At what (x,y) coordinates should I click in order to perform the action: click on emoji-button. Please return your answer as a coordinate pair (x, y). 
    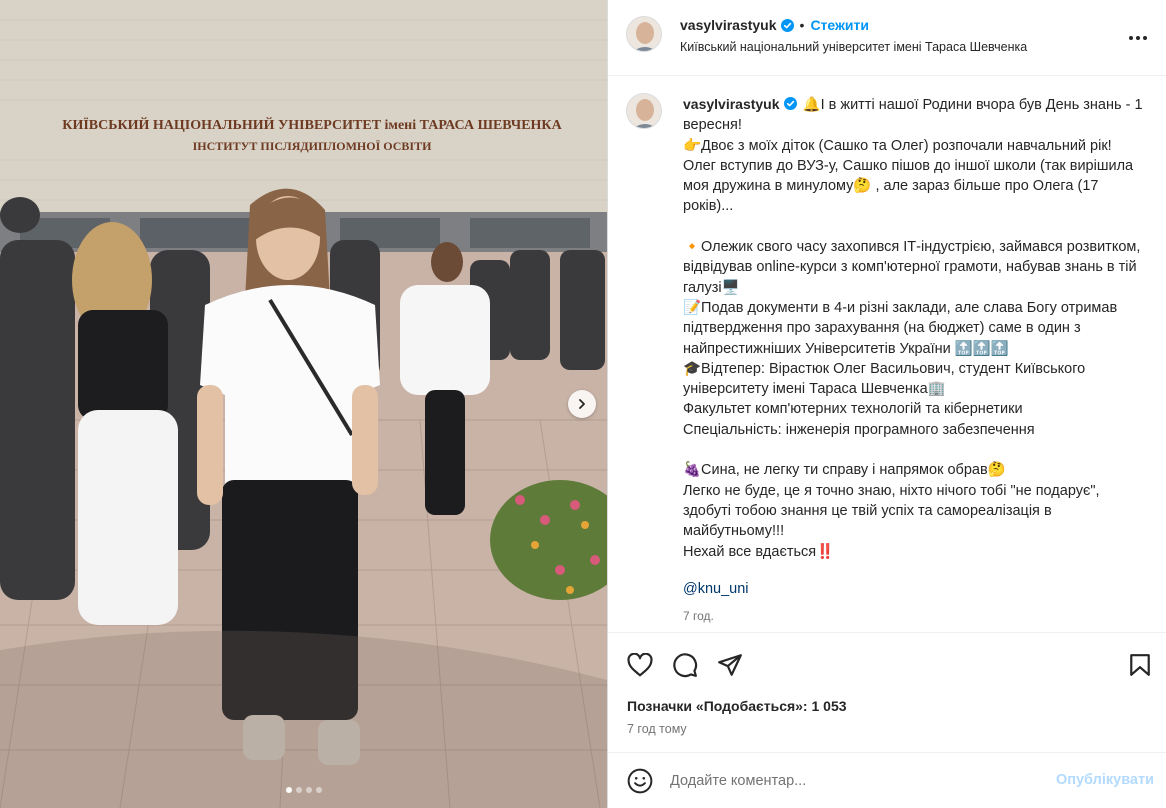
    Looking at the image, I should click on (640, 781).